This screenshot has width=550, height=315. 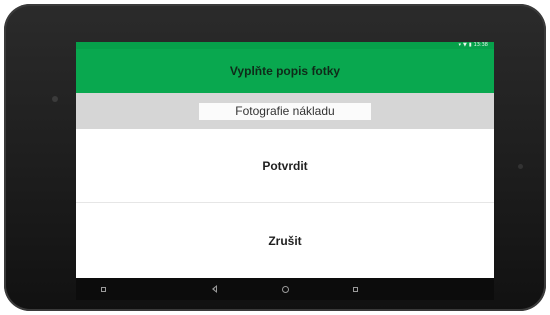 I want to click on back-icon, so click(x=214, y=289).